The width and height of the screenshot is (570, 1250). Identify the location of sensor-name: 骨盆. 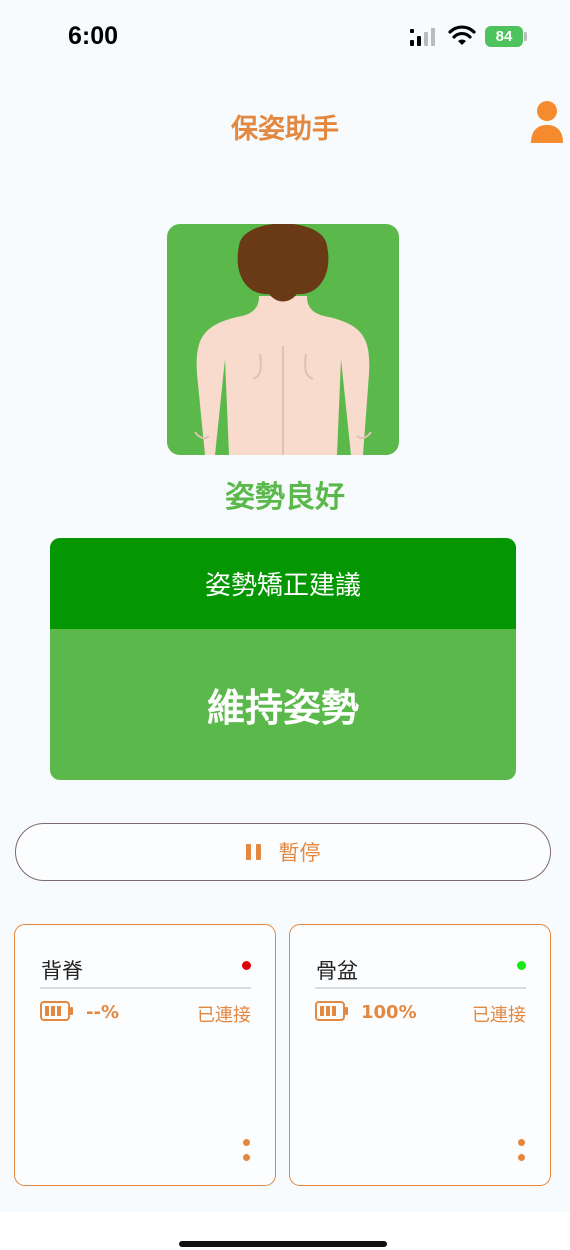
(337, 971).